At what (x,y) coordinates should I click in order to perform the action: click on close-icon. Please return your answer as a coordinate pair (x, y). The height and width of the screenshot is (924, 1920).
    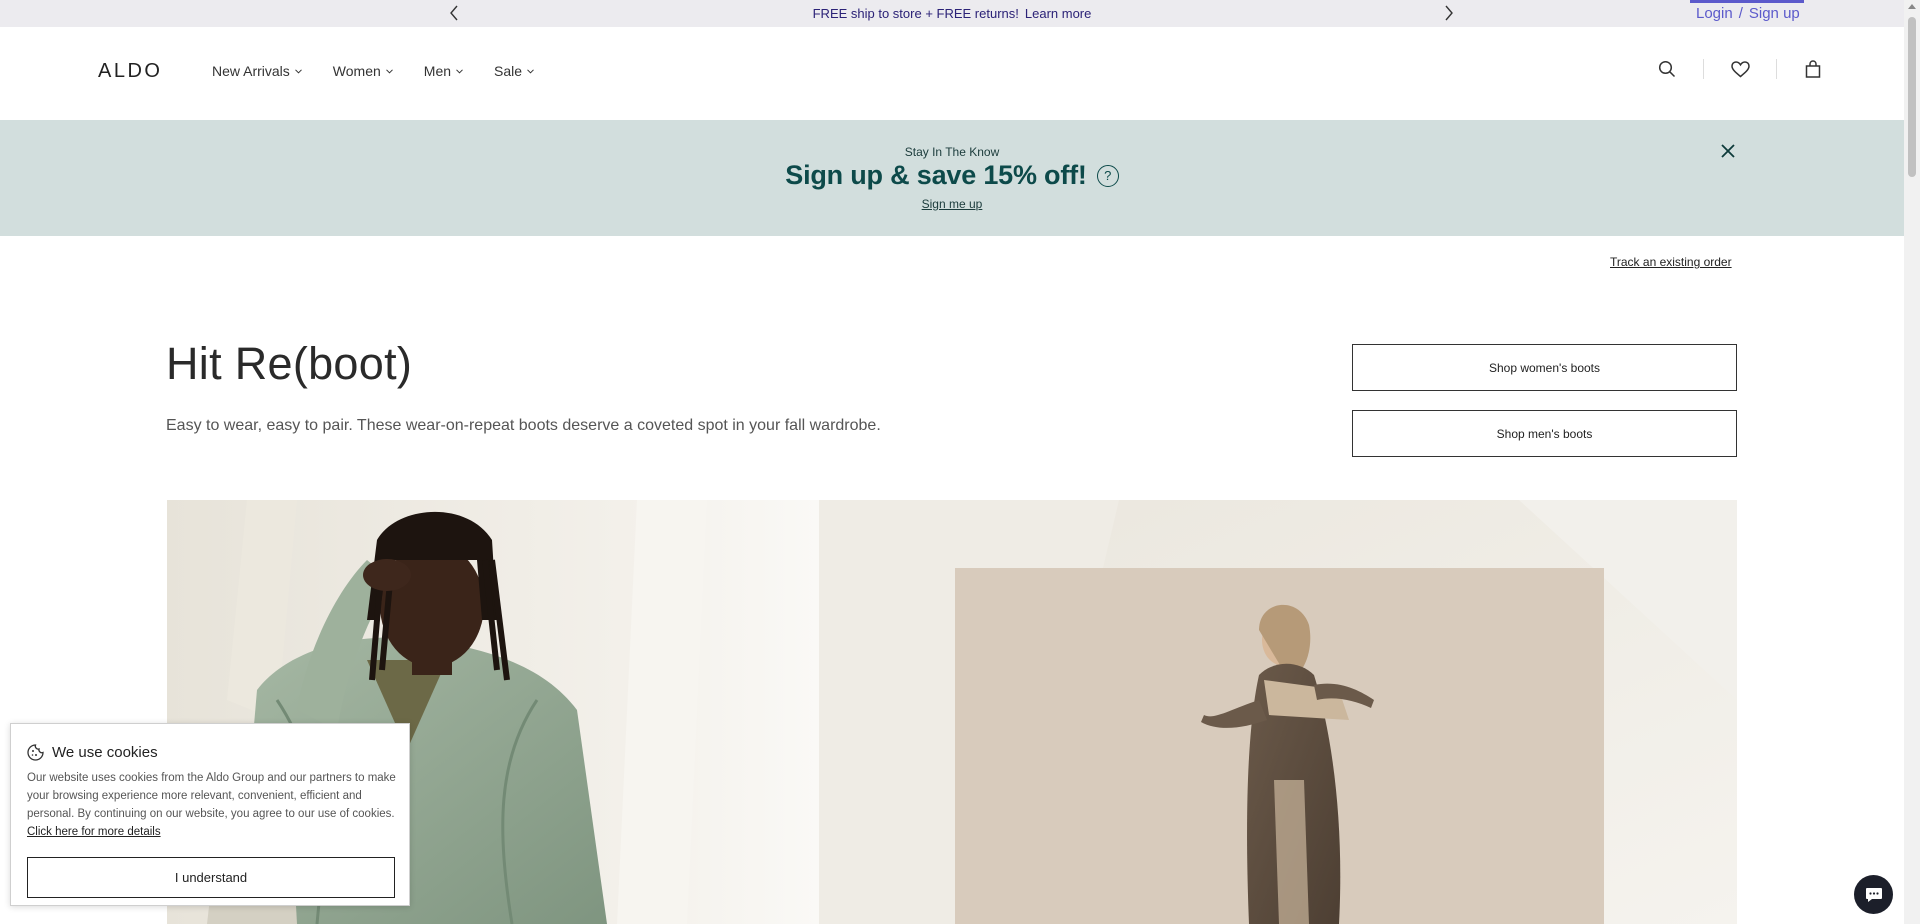
    Looking at the image, I should click on (1728, 151).